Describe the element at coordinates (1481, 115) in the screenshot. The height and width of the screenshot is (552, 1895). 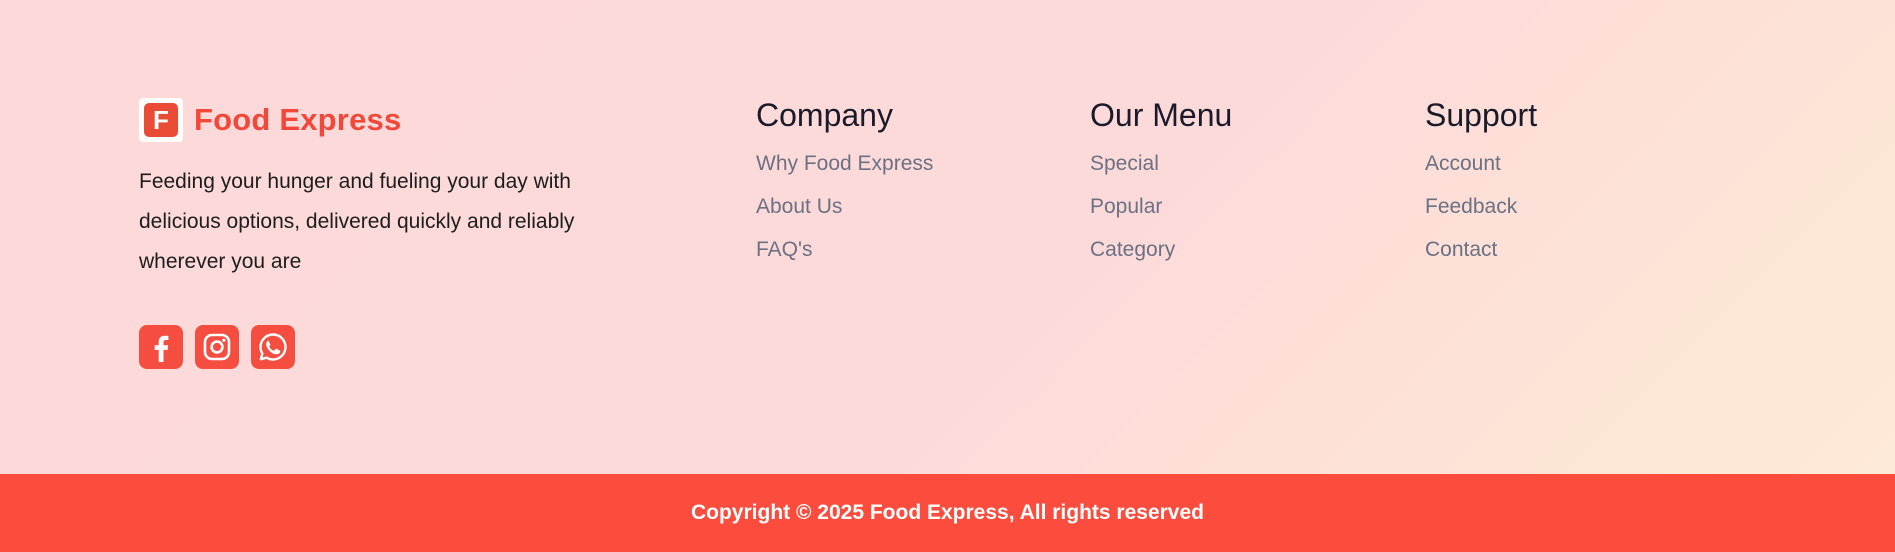
I see `column-title-support: Support` at that location.